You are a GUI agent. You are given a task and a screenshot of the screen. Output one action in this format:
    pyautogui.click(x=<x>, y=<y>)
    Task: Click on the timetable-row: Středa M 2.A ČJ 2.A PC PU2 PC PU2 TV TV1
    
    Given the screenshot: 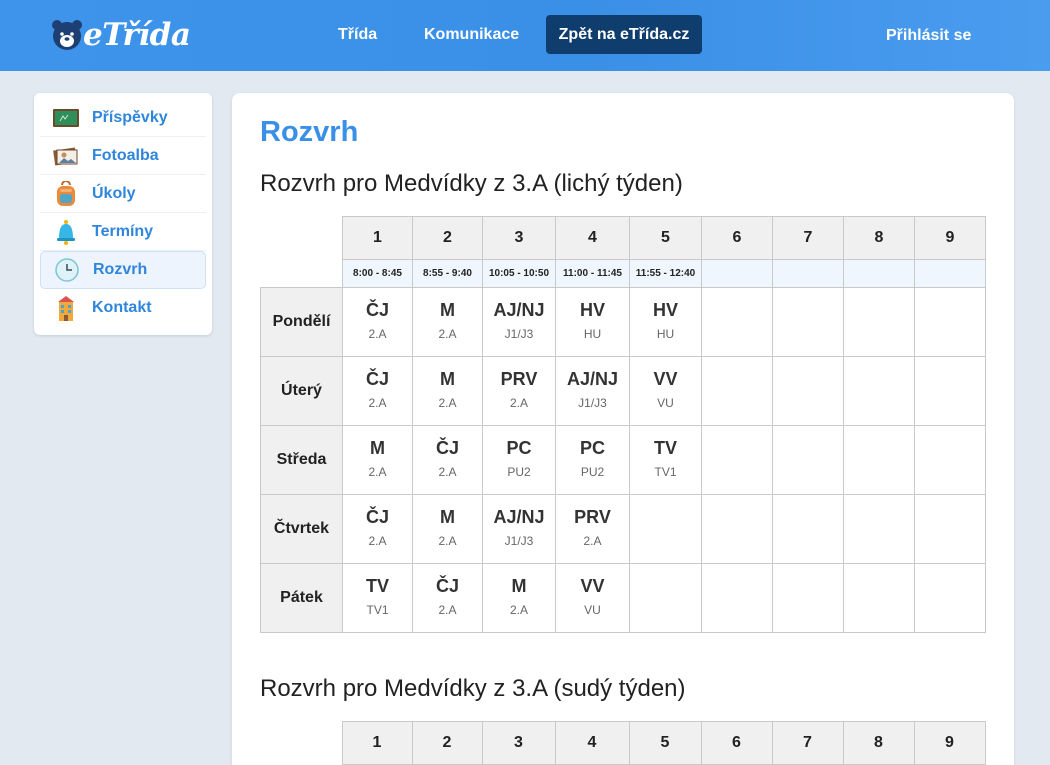 What is the action you would take?
    pyautogui.click(x=623, y=460)
    